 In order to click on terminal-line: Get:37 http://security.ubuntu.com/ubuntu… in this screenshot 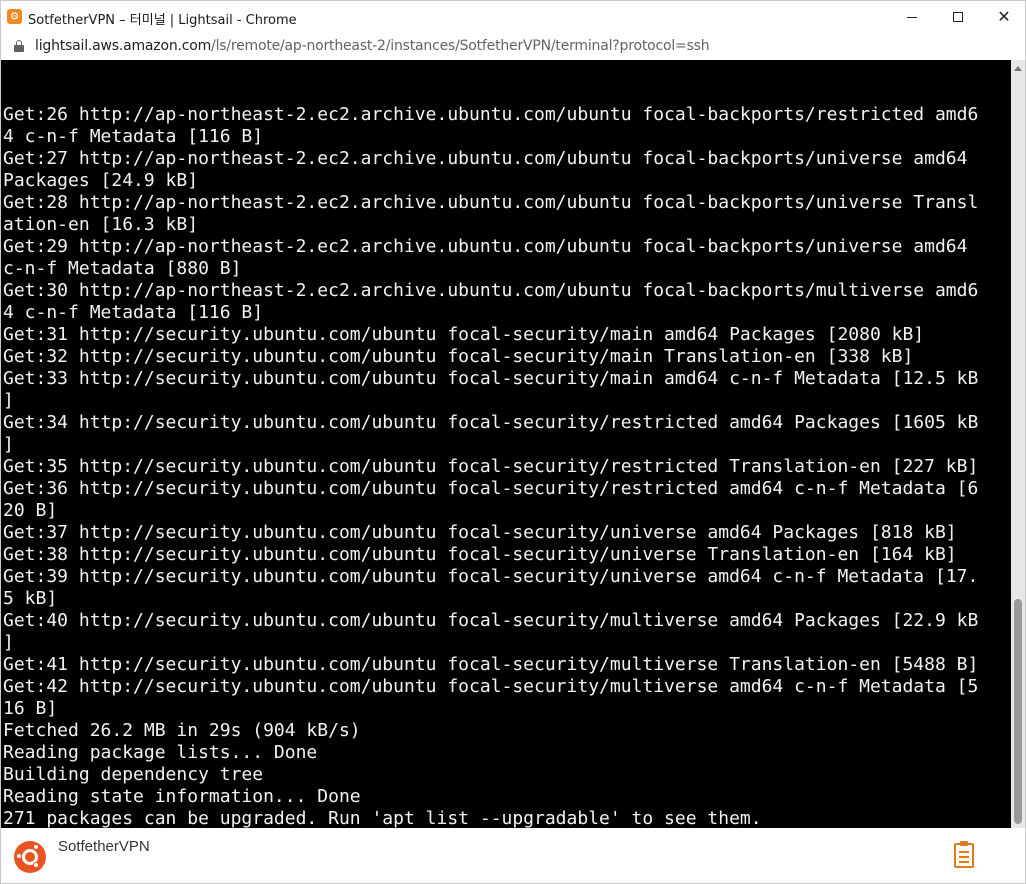, I will do `click(480, 532)`.